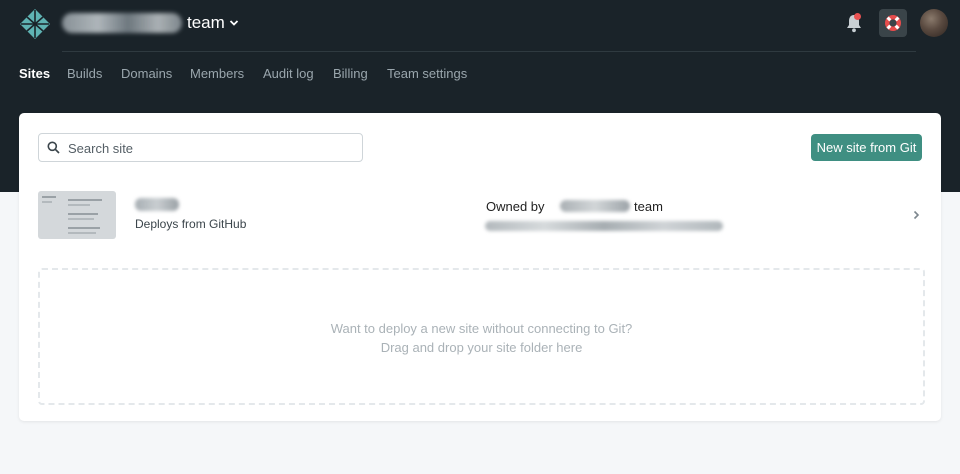 The height and width of the screenshot is (474, 960). Describe the element at coordinates (427, 73) in the screenshot. I see `nav-item-team-settings: Team settings` at that location.